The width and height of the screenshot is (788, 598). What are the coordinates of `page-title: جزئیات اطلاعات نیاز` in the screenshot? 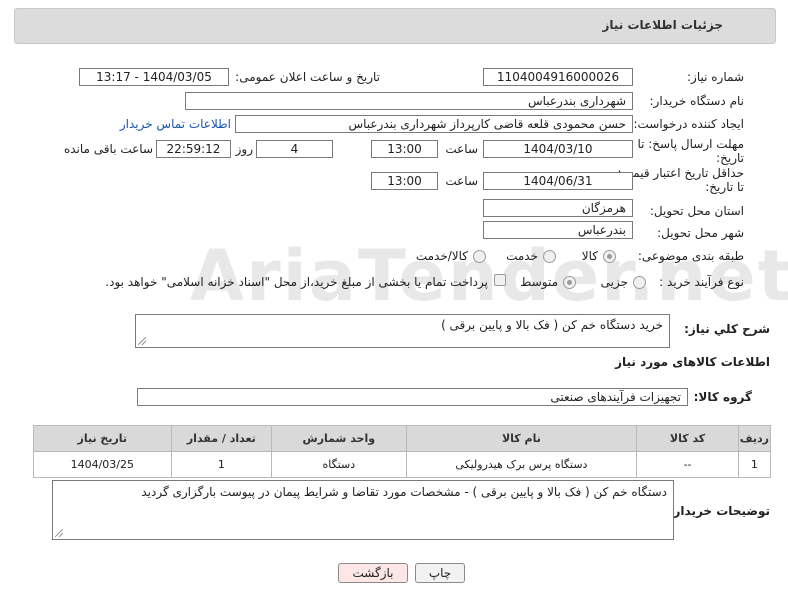 It's located at (662, 25).